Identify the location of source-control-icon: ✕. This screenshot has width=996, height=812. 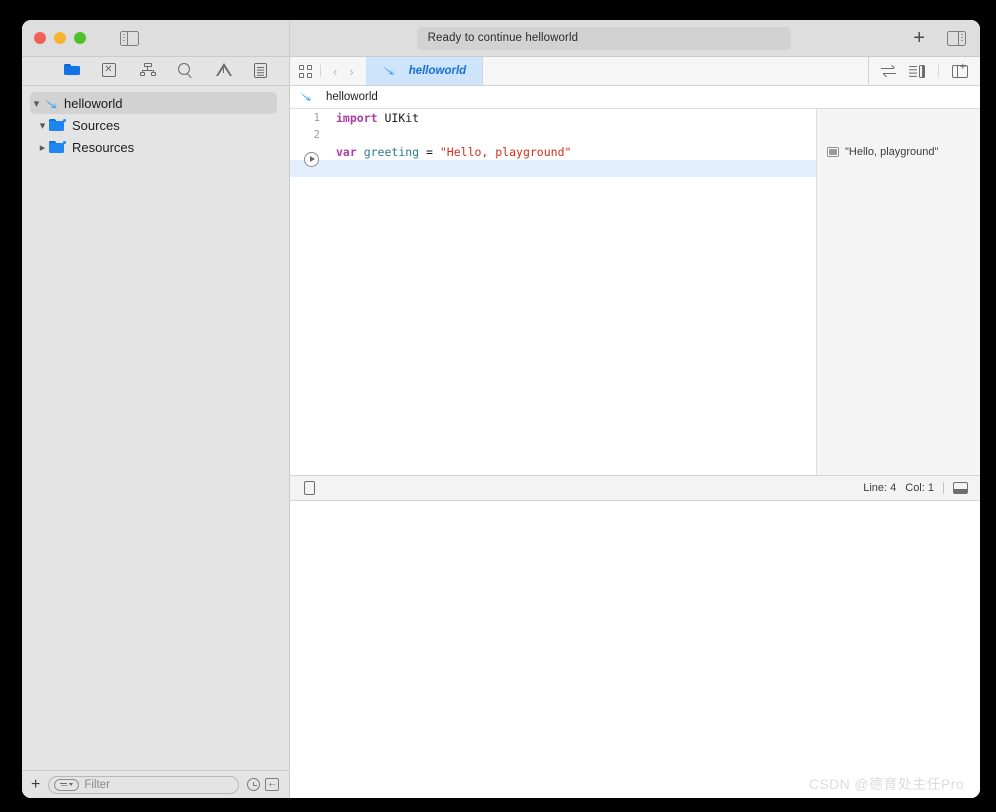
(108, 70).